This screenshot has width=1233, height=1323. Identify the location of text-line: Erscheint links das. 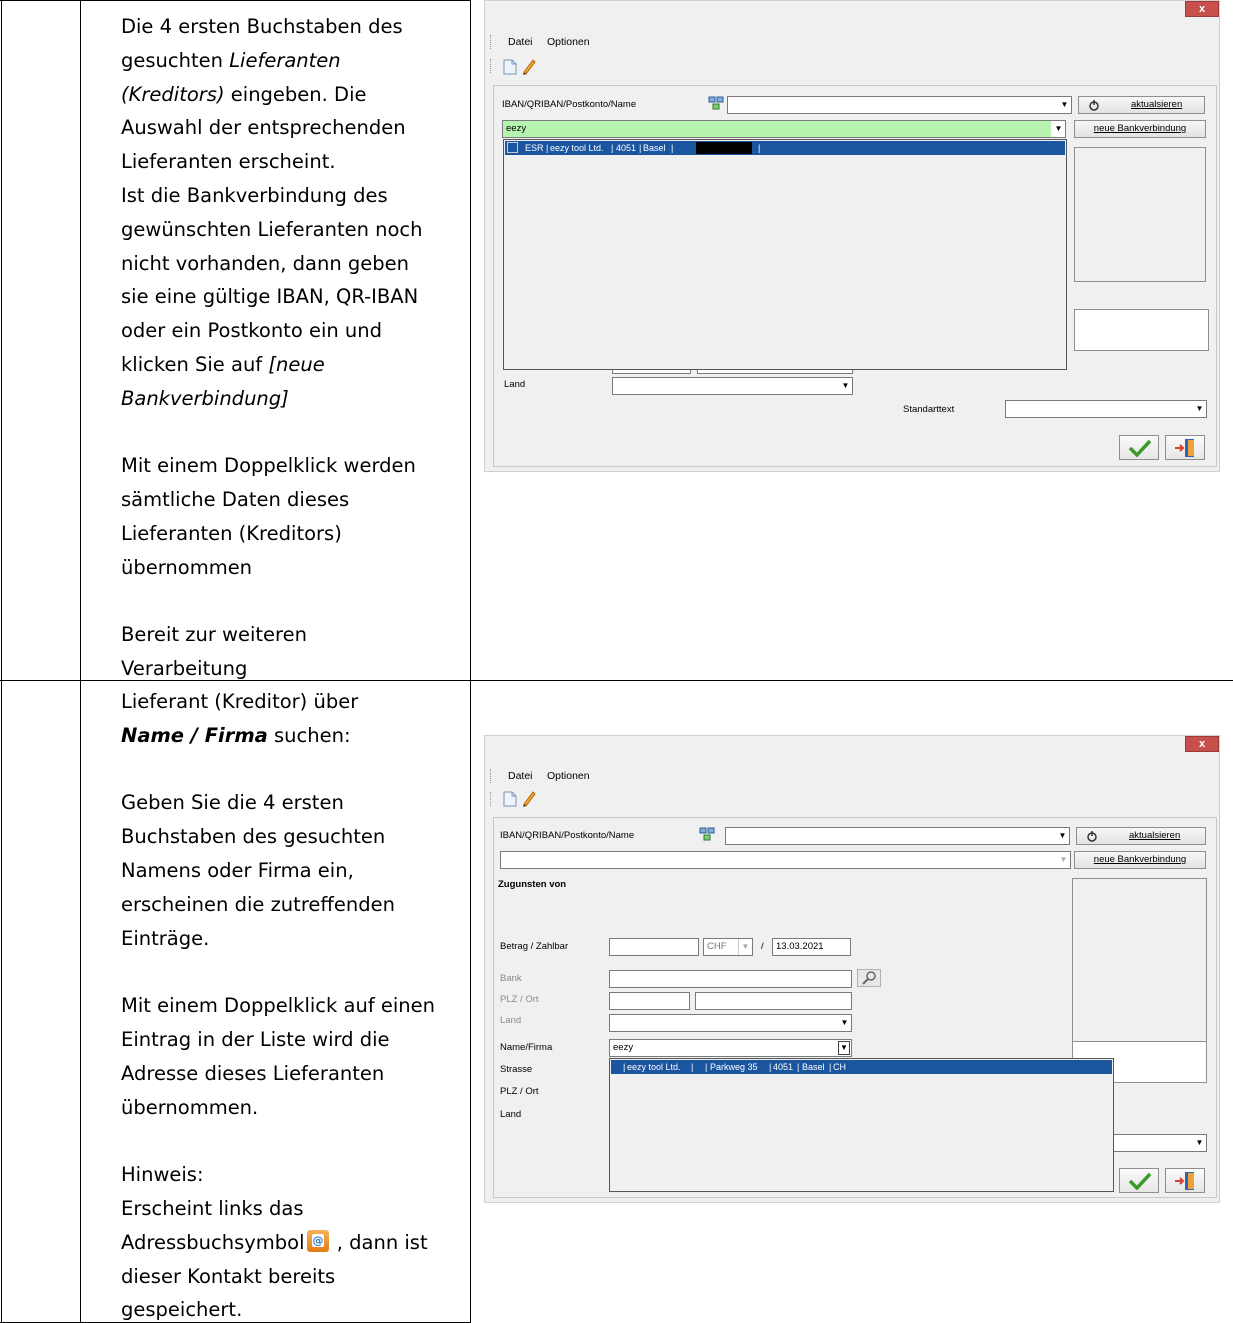
(212, 1208).